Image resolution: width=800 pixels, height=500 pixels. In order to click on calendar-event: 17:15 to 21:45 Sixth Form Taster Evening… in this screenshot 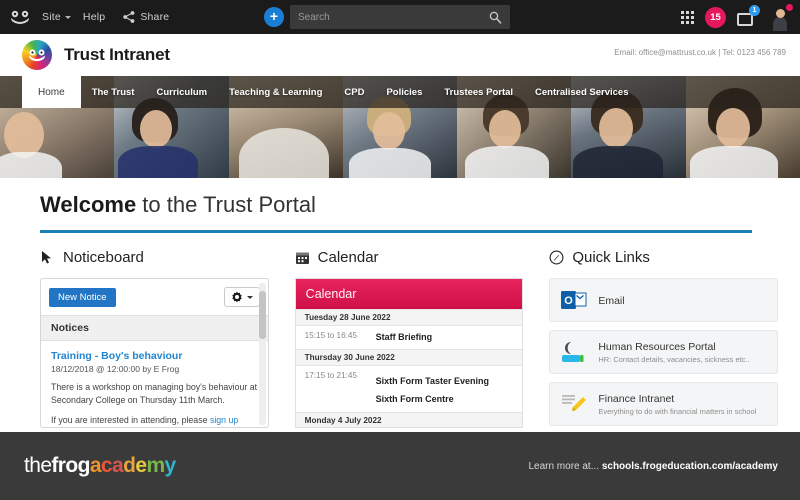, I will do `click(409, 389)`.